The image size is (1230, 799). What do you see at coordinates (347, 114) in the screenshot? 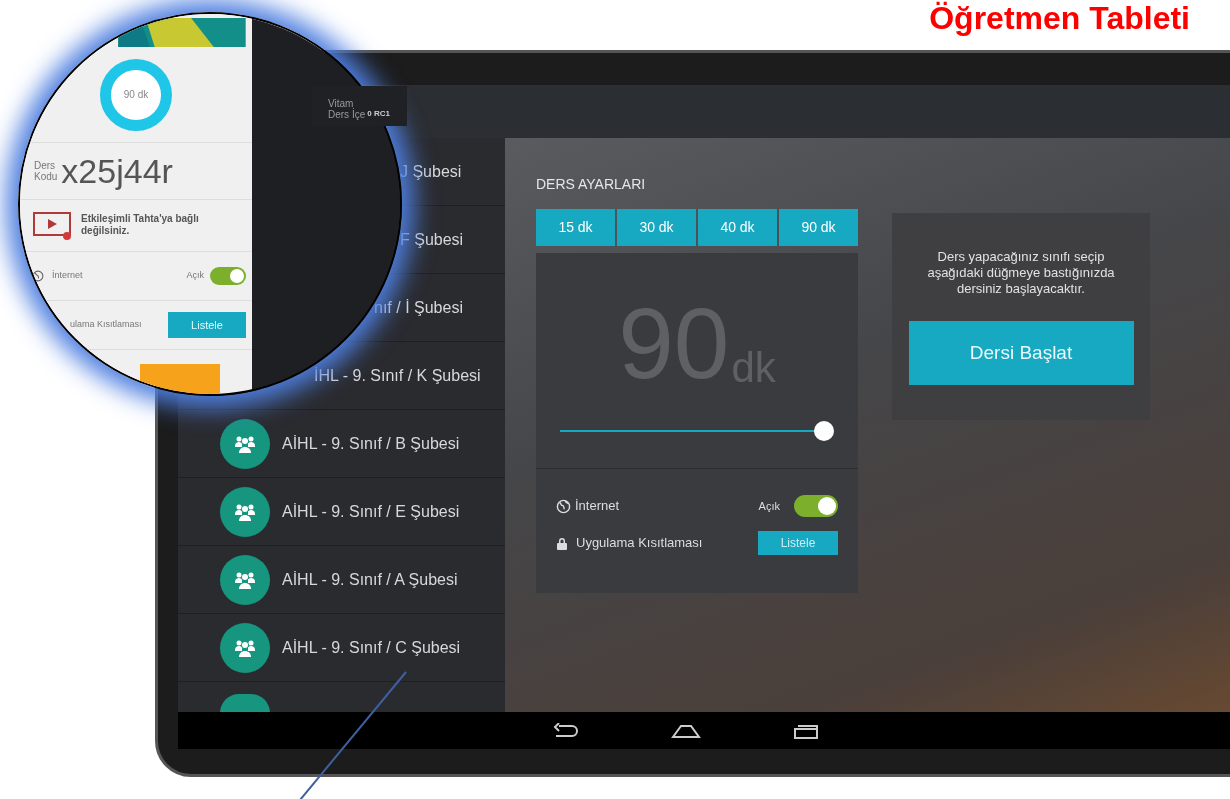
I see `tooltip-text: Ders İçe` at bounding box center [347, 114].